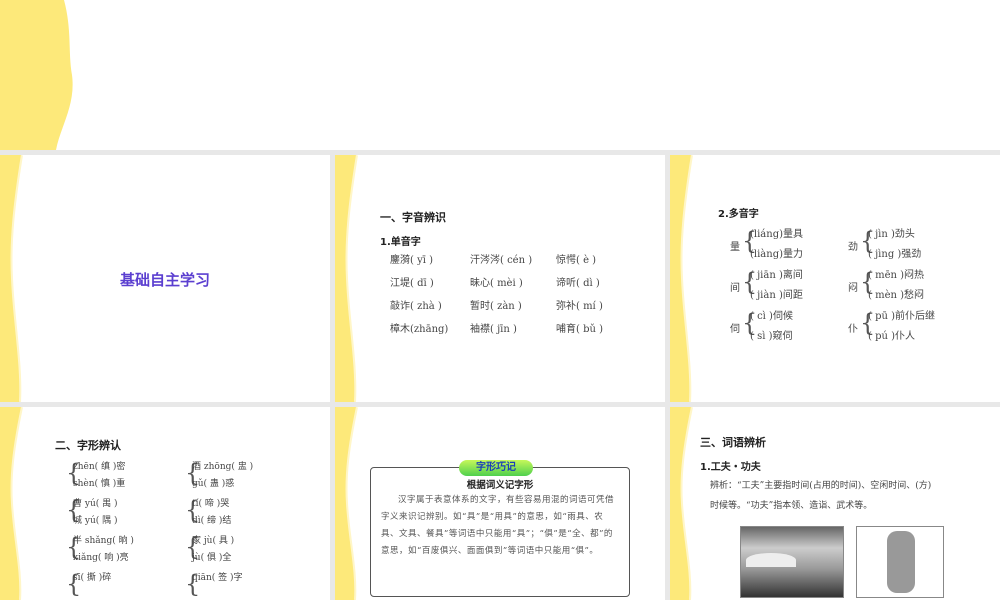 This screenshot has width=1000, height=600. Describe the element at coordinates (576, 260) in the screenshot. I see `item: 惊愕( è )` at that location.